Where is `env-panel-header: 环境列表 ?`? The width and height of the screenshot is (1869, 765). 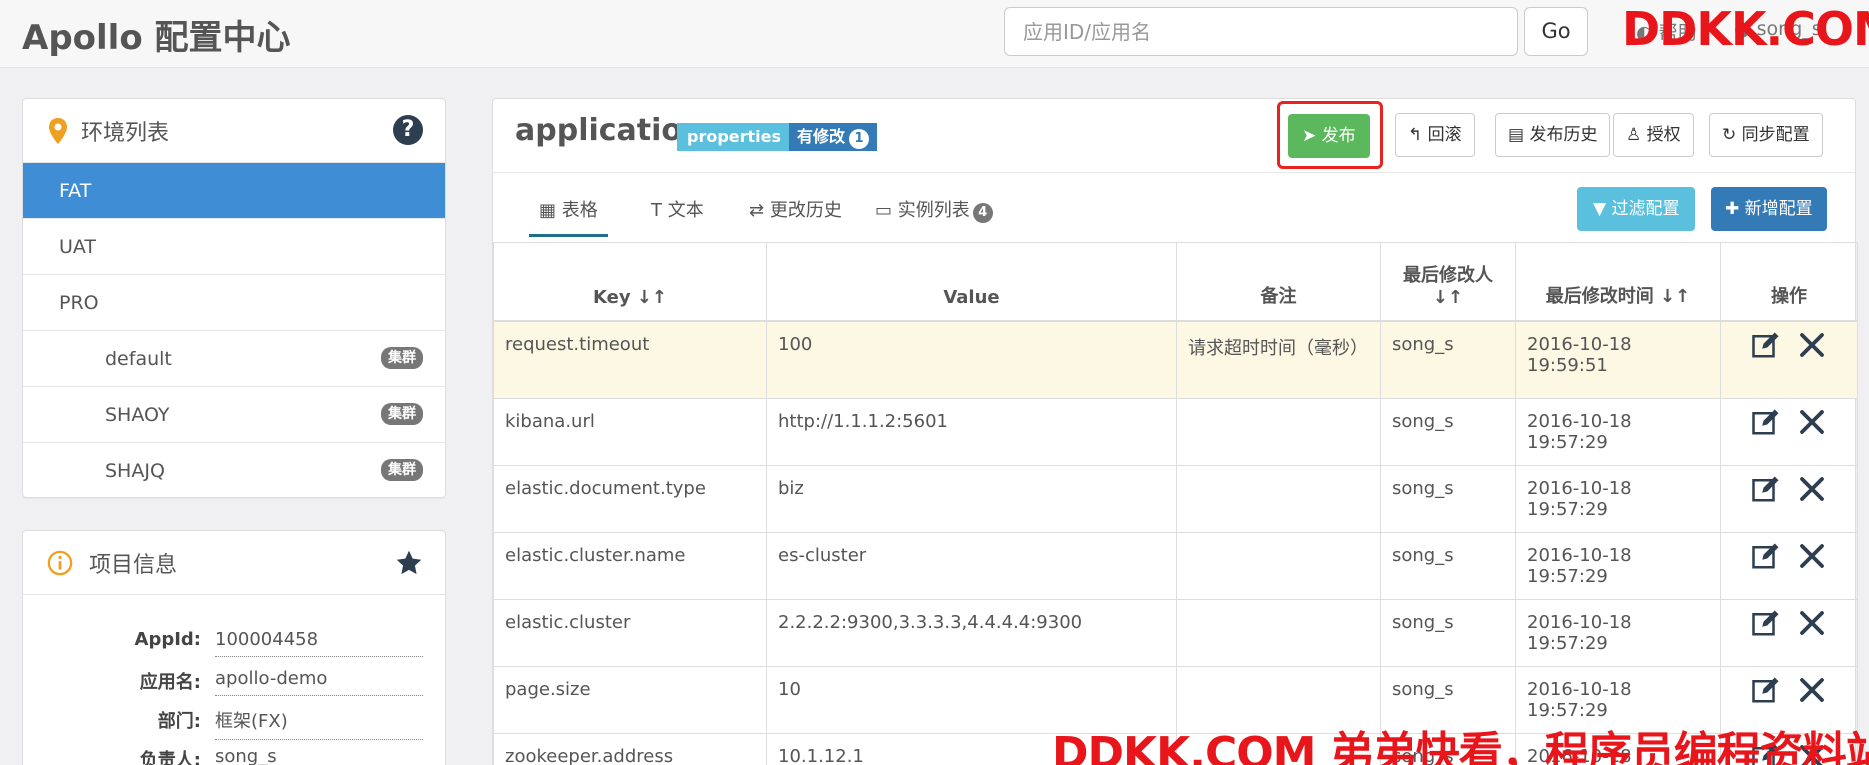 env-panel-header: 环境列表 ? is located at coordinates (234, 131).